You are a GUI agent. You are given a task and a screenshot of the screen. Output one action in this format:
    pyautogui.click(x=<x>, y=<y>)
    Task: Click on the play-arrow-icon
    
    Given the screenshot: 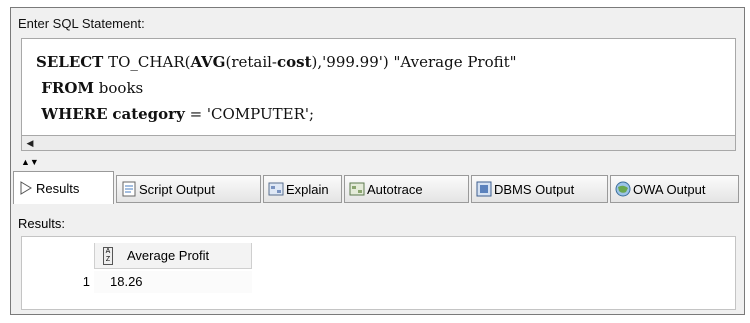 What is the action you would take?
    pyautogui.click(x=26, y=188)
    